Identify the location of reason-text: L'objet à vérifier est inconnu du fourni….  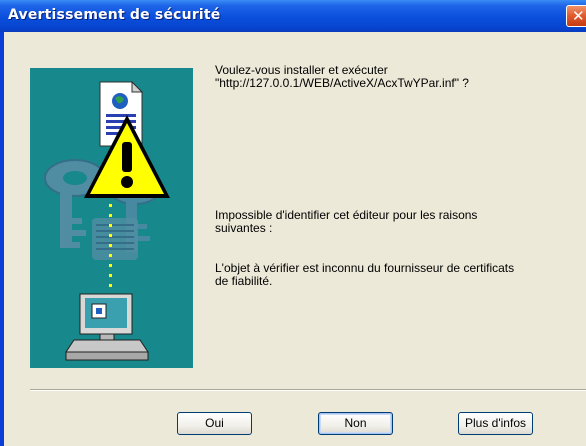
(395, 275).